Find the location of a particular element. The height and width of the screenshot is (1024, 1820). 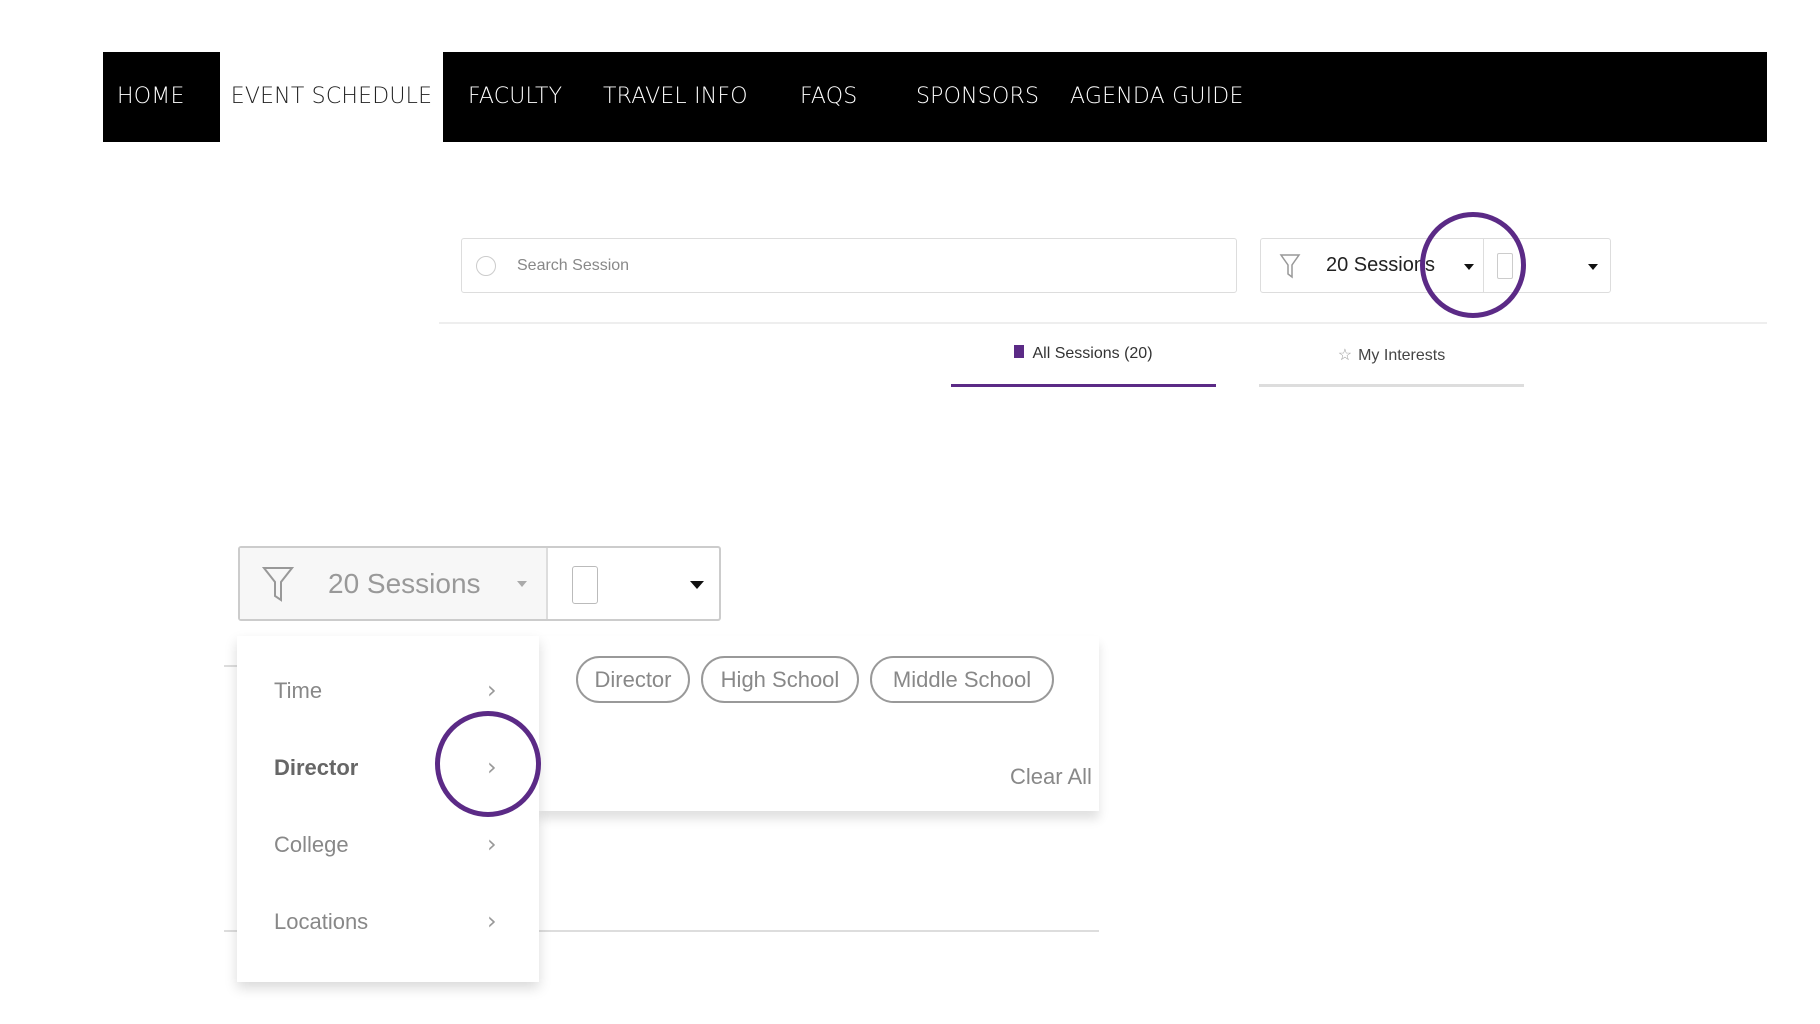

zoomed-filter-control: 20 Sessions is located at coordinates (479, 583).